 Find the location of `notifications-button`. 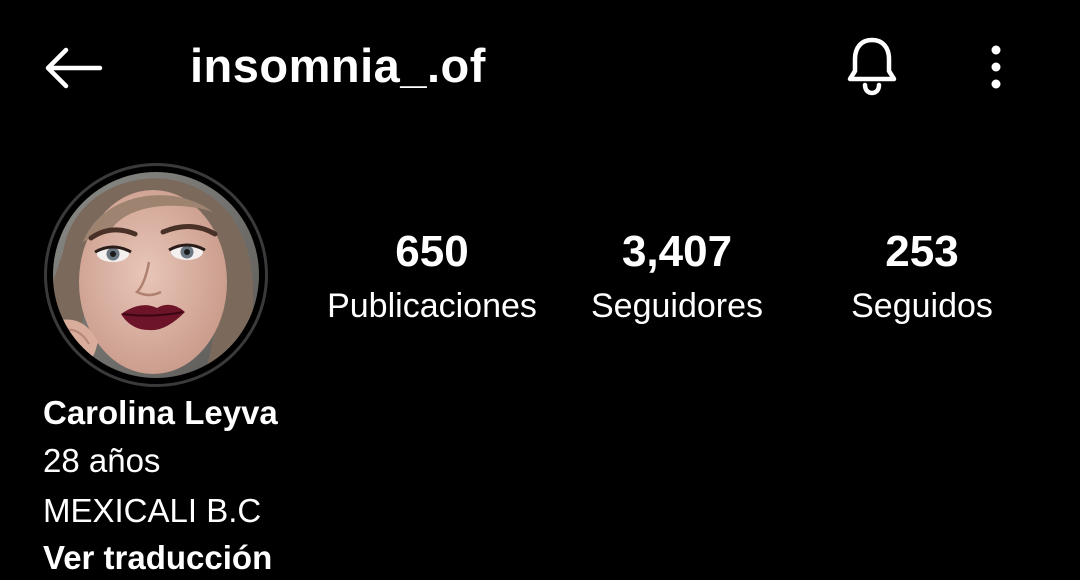

notifications-button is located at coordinates (872, 66).